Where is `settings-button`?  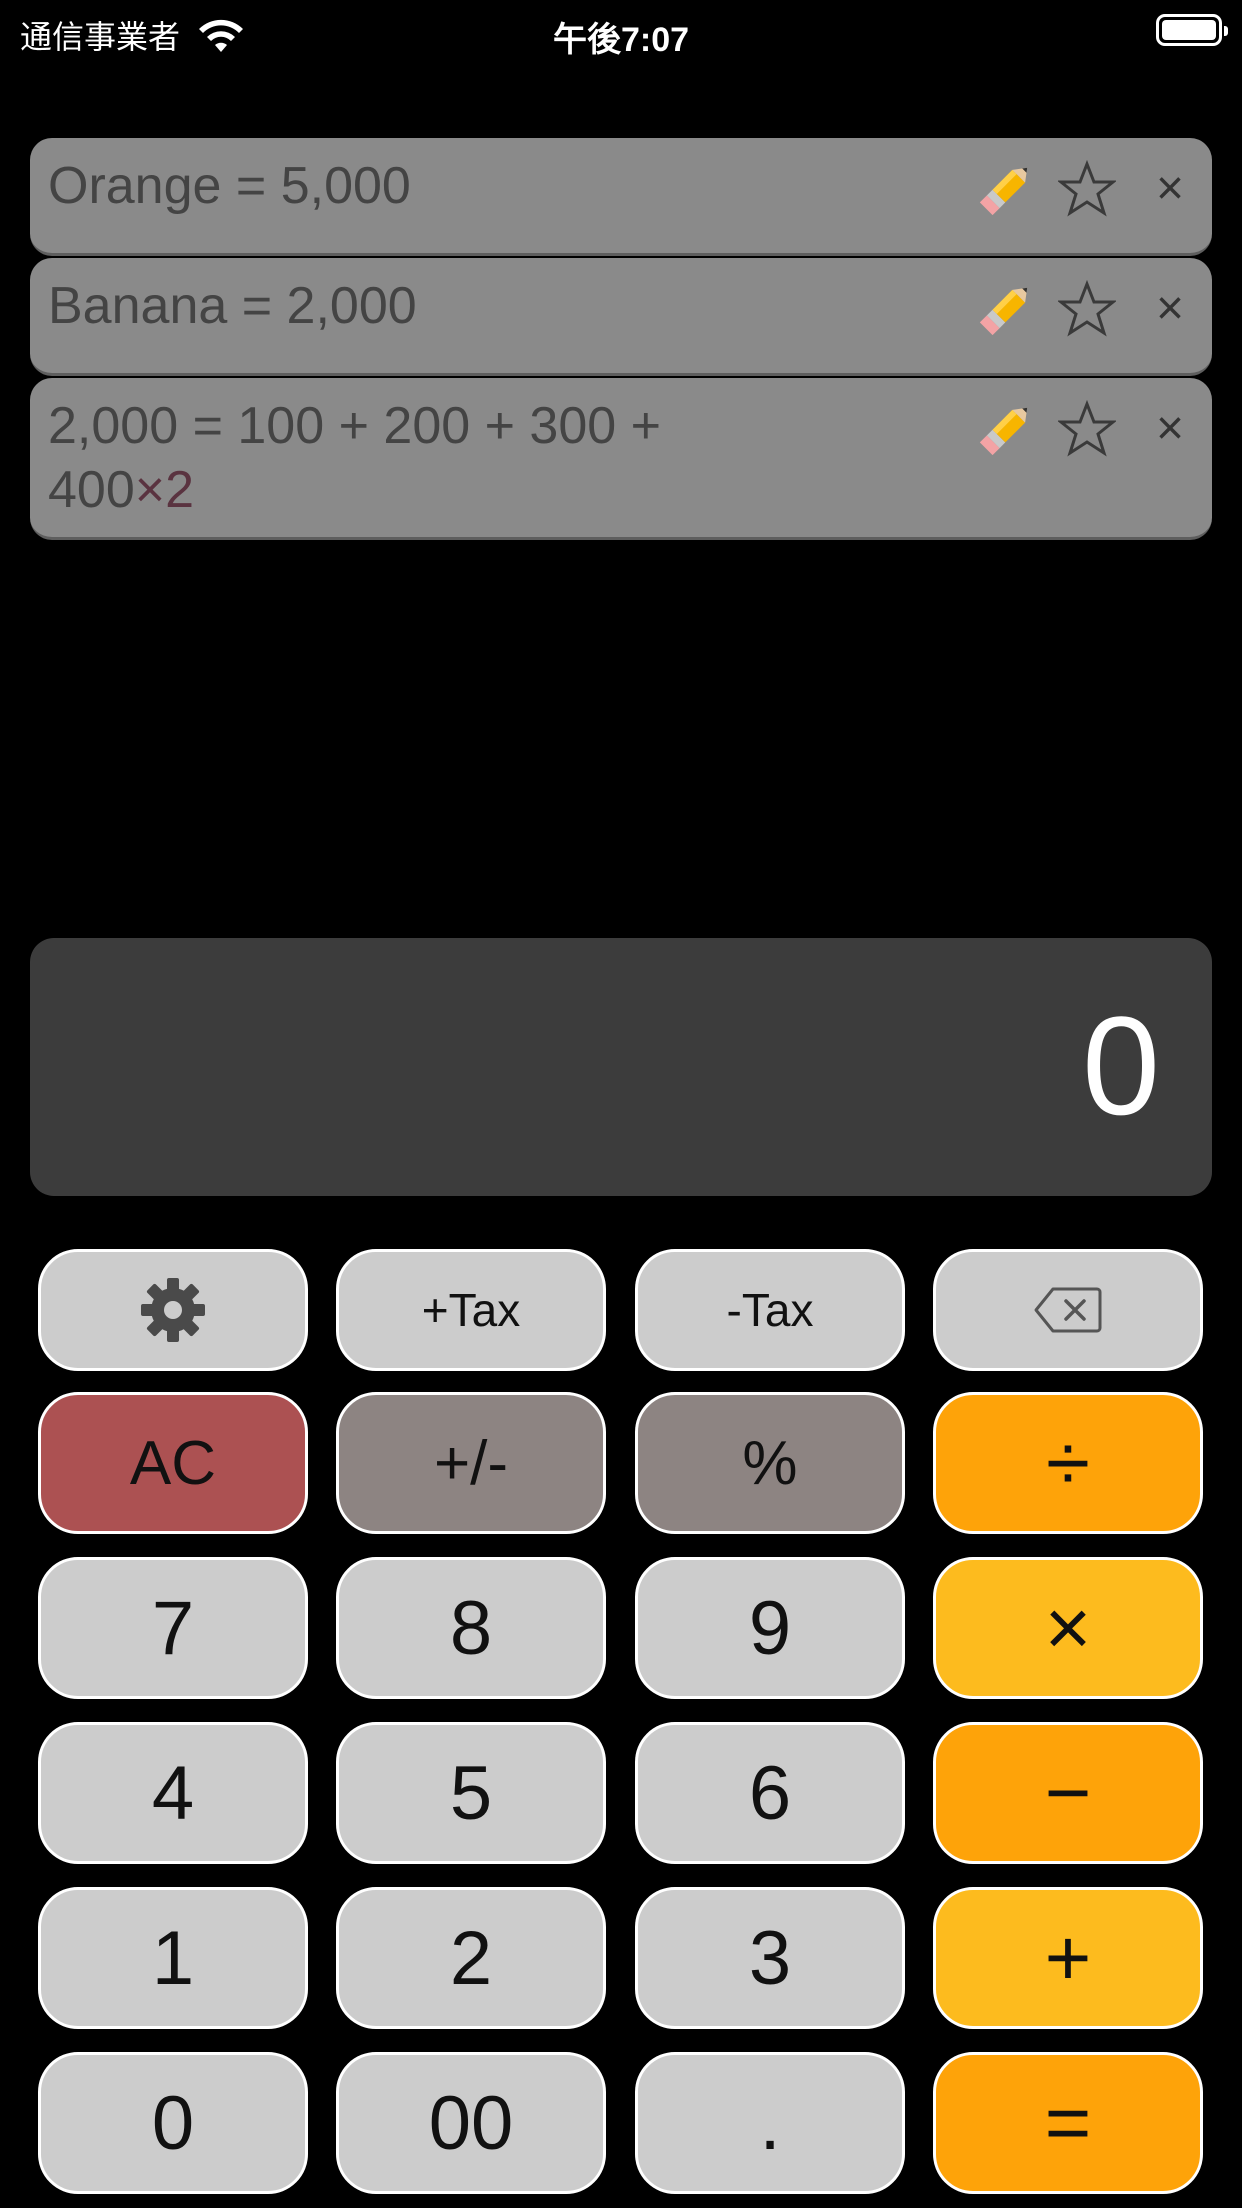
settings-button is located at coordinates (173, 1310).